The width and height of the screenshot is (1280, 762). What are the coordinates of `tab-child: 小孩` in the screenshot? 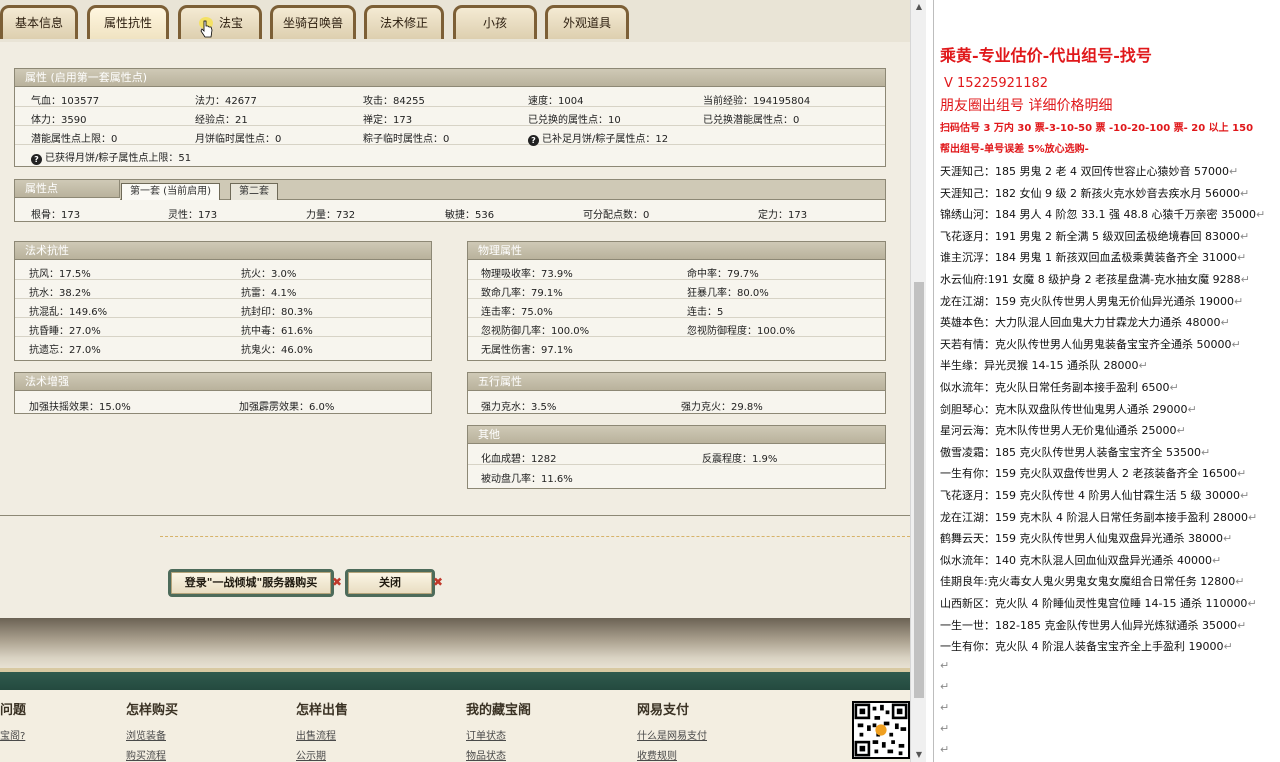 It's located at (495, 22).